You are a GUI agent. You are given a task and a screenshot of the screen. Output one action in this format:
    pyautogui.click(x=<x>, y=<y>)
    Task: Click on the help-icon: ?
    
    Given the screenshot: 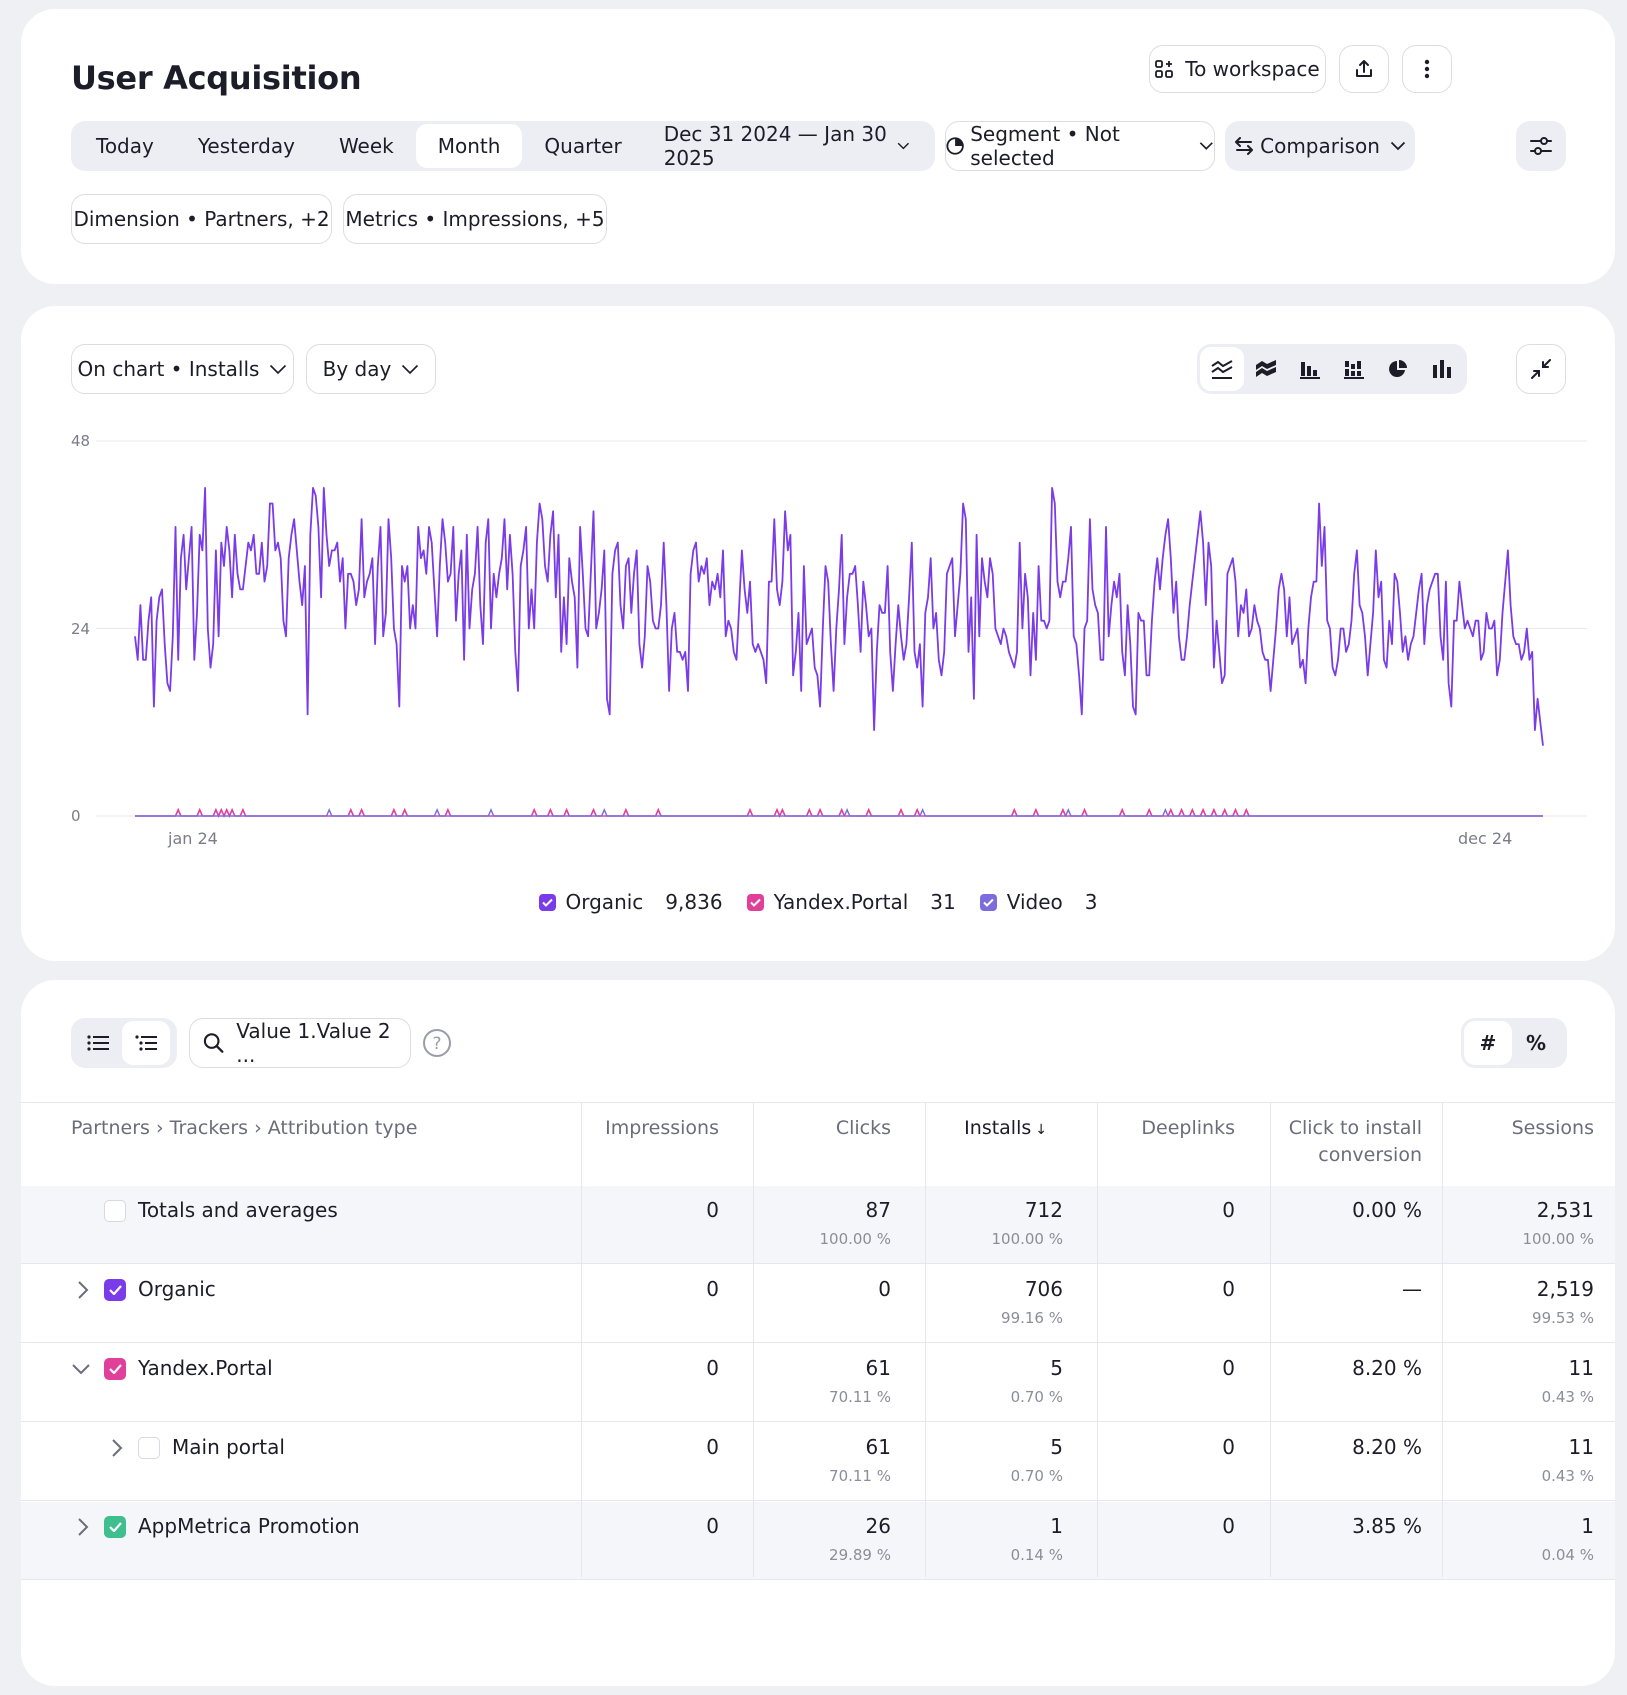 What is the action you would take?
    pyautogui.click(x=437, y=1043)
    